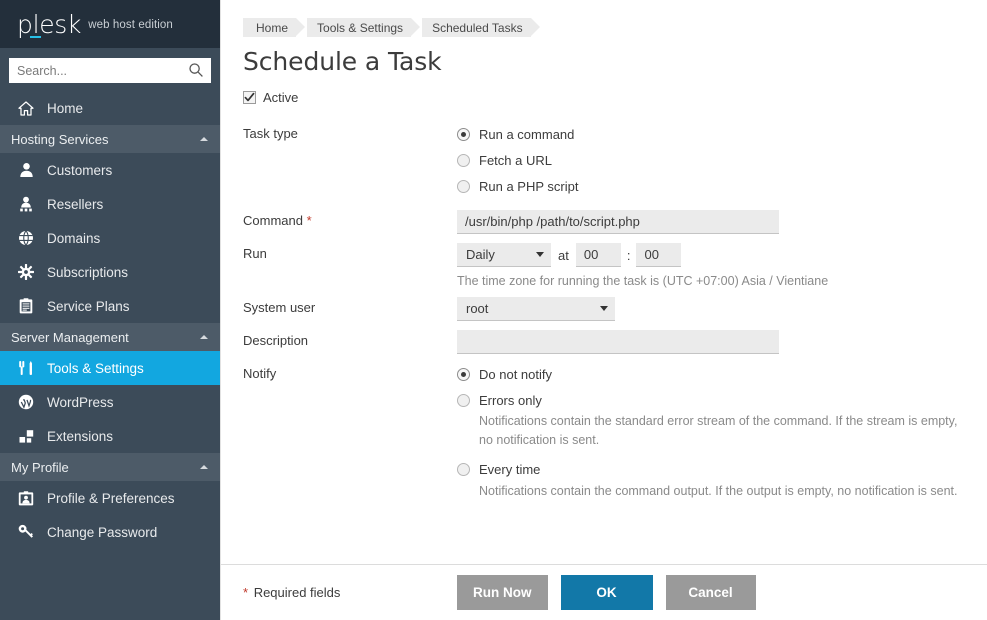  What do you see at coordinates (628, 255) in the screenshot?
I see `run-time-colon: :` at bounding box center [628, 255].